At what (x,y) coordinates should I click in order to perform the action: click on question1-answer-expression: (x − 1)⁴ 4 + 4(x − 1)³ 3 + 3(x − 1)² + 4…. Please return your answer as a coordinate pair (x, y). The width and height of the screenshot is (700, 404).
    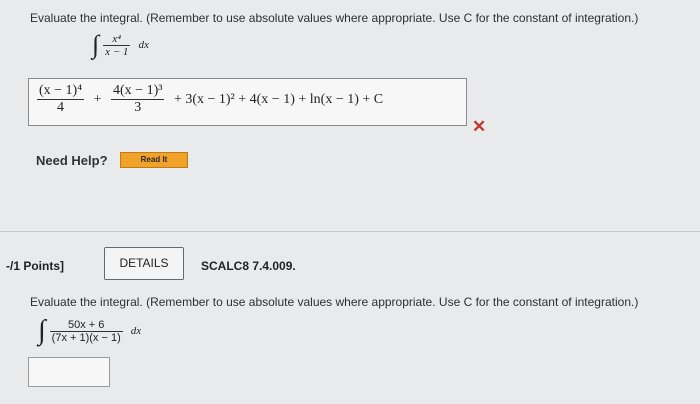
    Looking at the image, I should click on (210, 99).